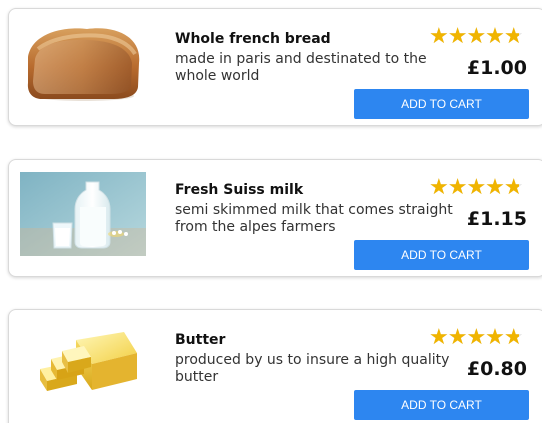 The height and width of the screenshot is (423, 542). I want to click on product-title: Butter, so click(200, 340).